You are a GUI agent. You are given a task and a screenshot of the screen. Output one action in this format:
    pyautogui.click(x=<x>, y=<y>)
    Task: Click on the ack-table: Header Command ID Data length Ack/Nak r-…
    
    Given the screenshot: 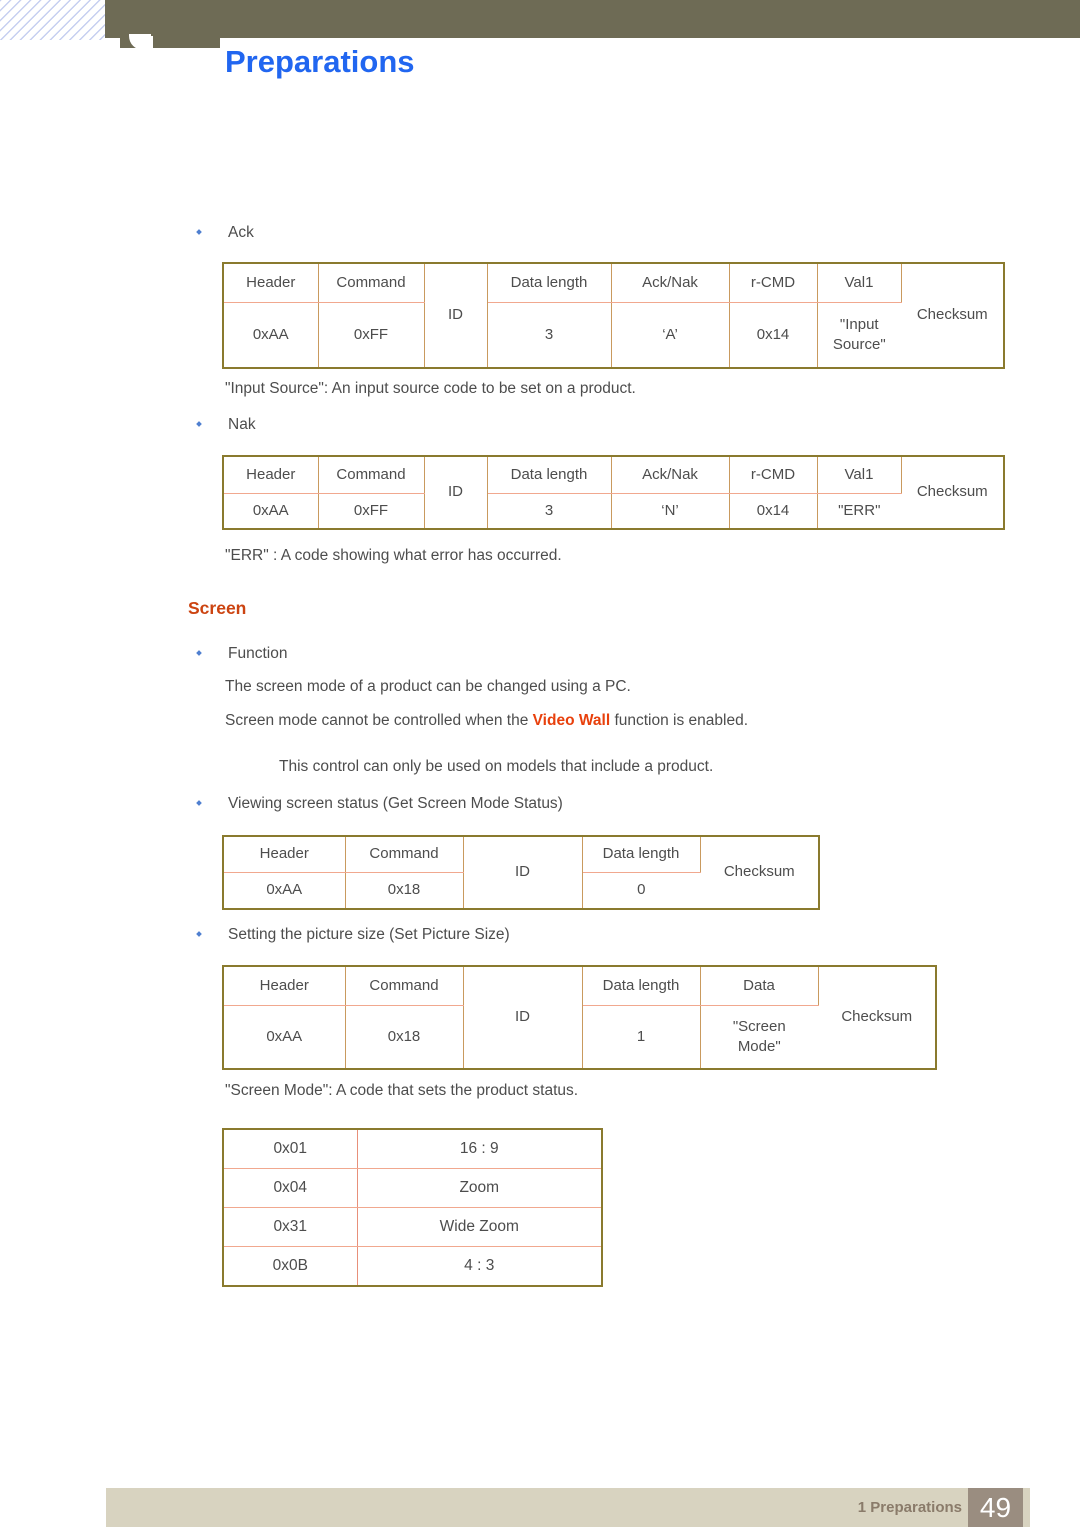 What is the action you would take?
    pyautogui.click(x=613, y=315)
    